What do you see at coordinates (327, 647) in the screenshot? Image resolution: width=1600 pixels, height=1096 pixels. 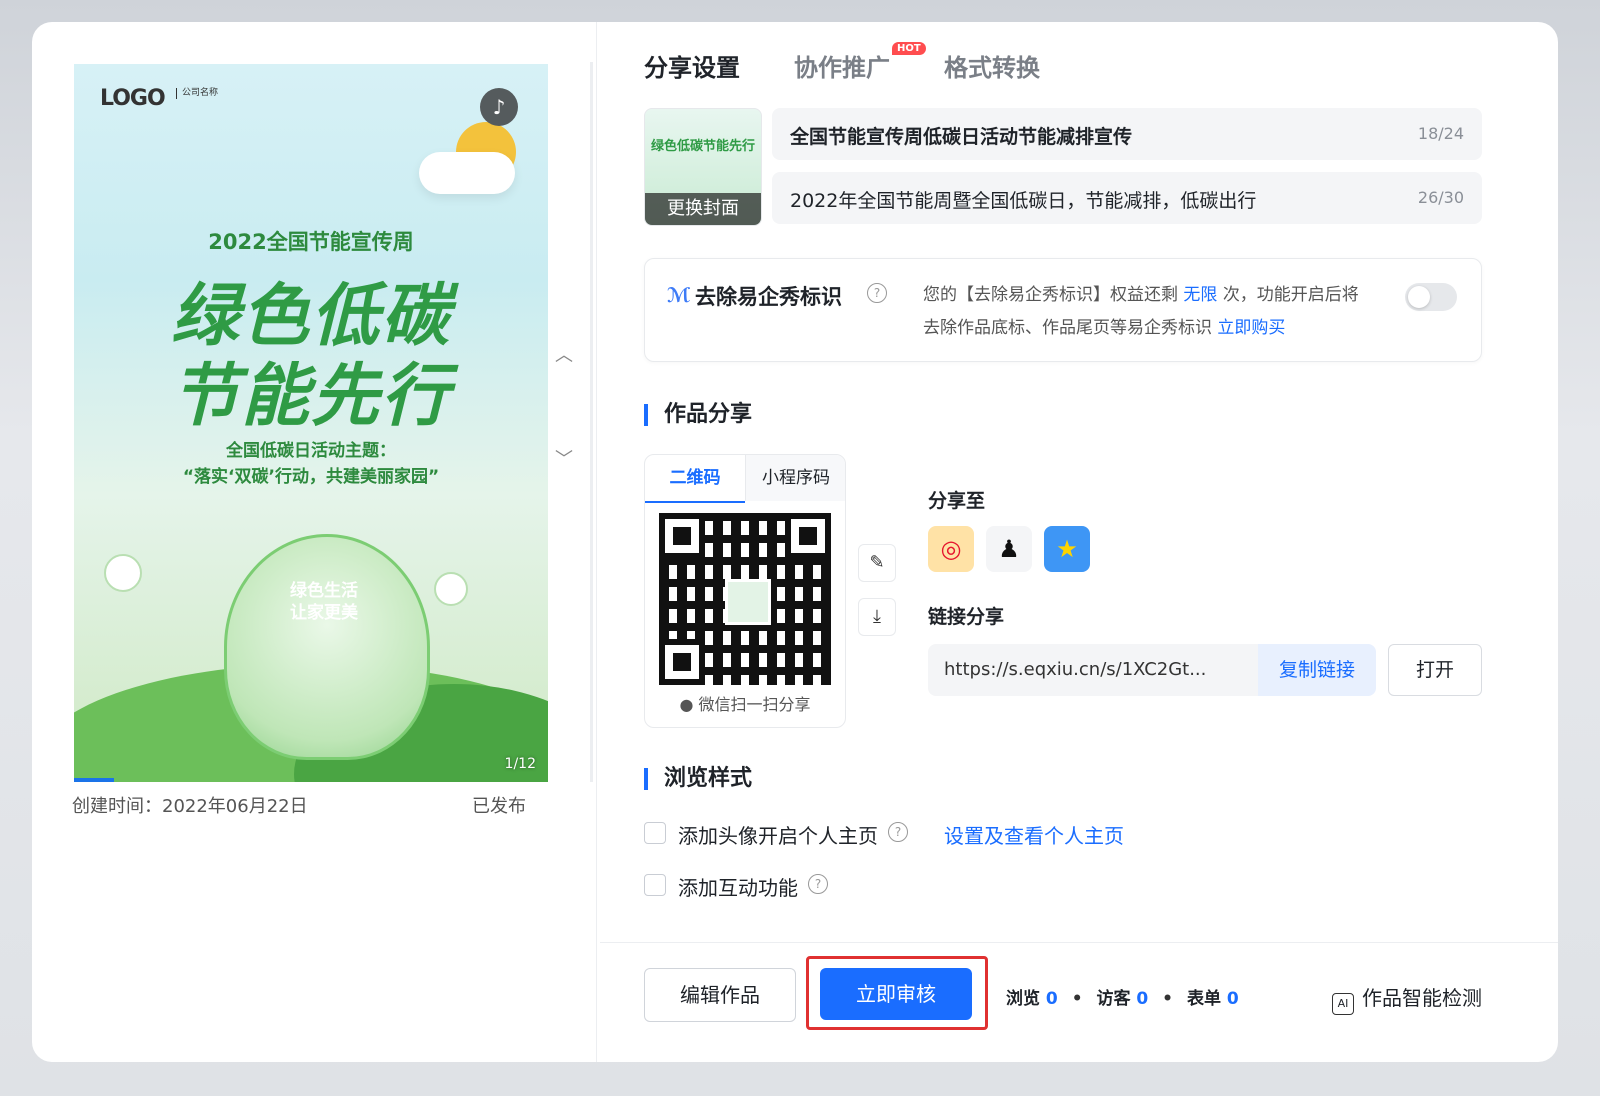 I see `lightbulb-illustration` at bounding box center [327, 647].